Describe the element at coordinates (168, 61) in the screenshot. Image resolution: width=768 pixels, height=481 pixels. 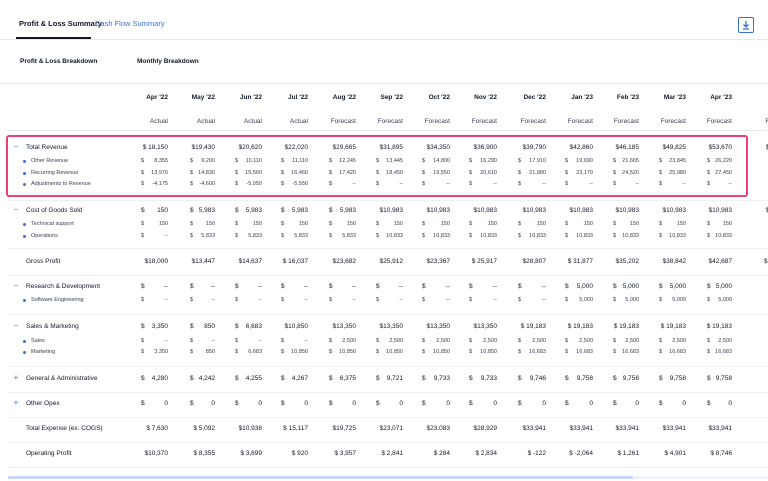
I see `monthly-breakdown-label: Monthly Breakdown` at that location.